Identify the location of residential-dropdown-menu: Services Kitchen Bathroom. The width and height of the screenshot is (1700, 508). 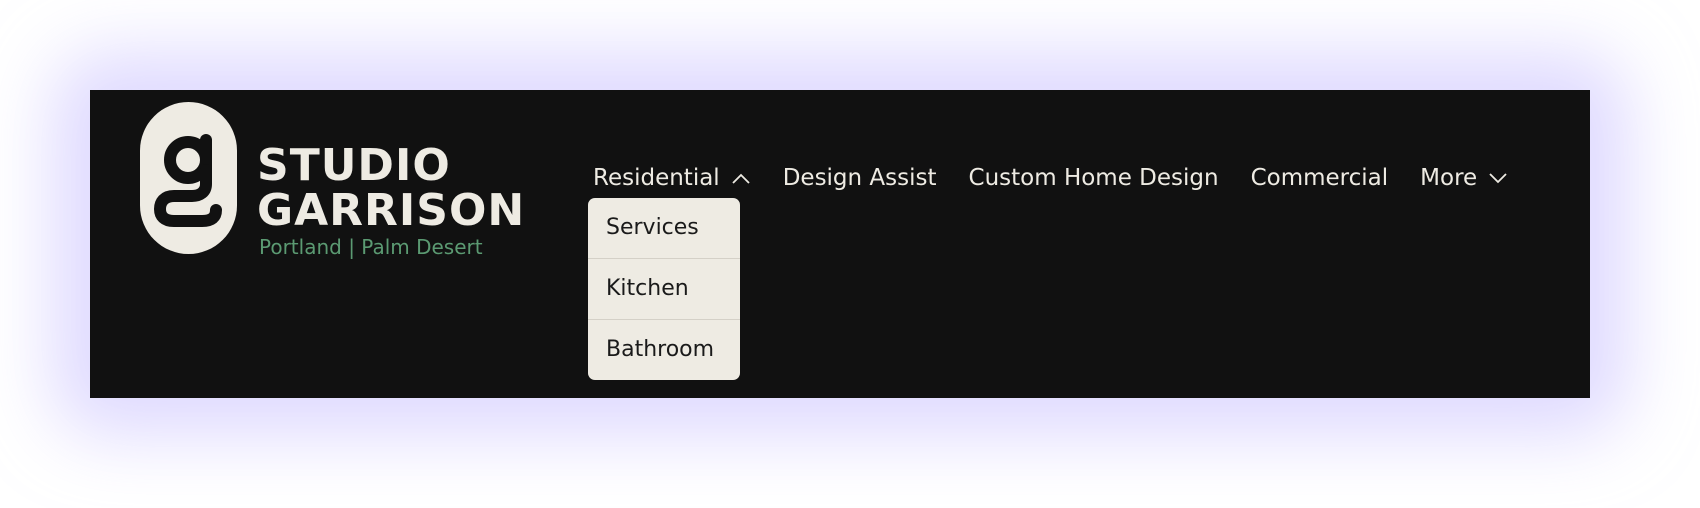
(664, 289).